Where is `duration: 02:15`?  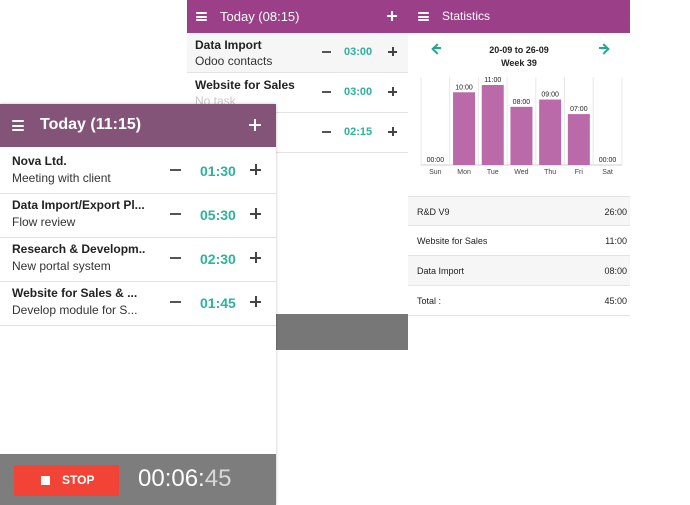
duration: 02:15 is located at coordinates (358, 132).